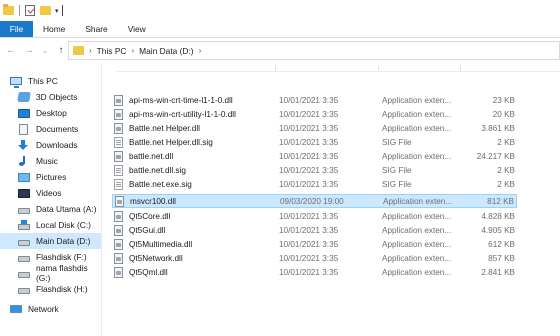 The width and height of the screenshot is (560, 336). I want to click on download-icon, so click(23, 145).